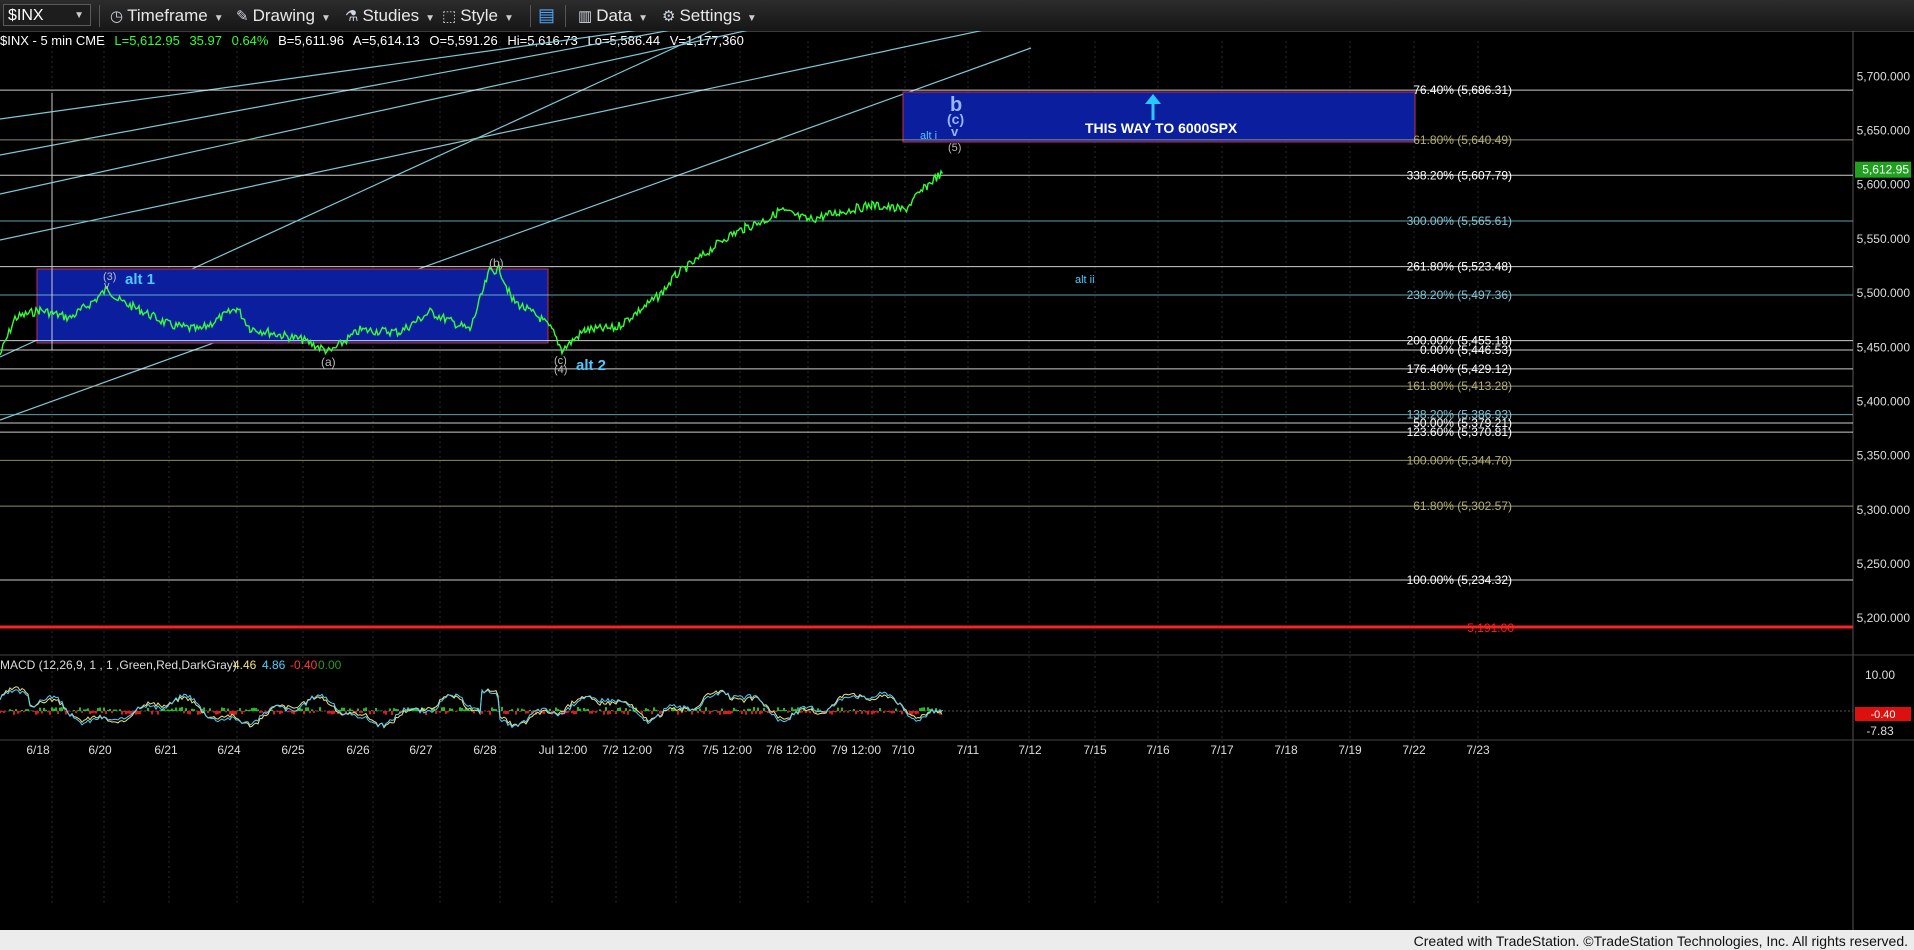  What do you see at coordinates (330, 665) in the screenshot?
I see `macd-value-zero: 0.00` at bounding box center [330, 665].